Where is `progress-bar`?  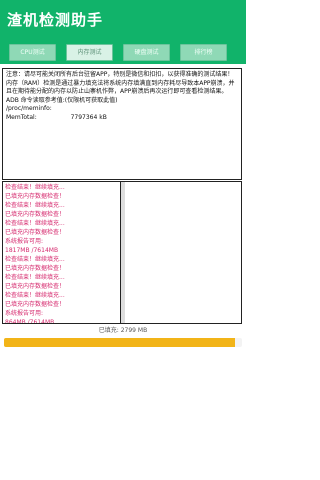 progress-bar is located at coordinates (123, 342).